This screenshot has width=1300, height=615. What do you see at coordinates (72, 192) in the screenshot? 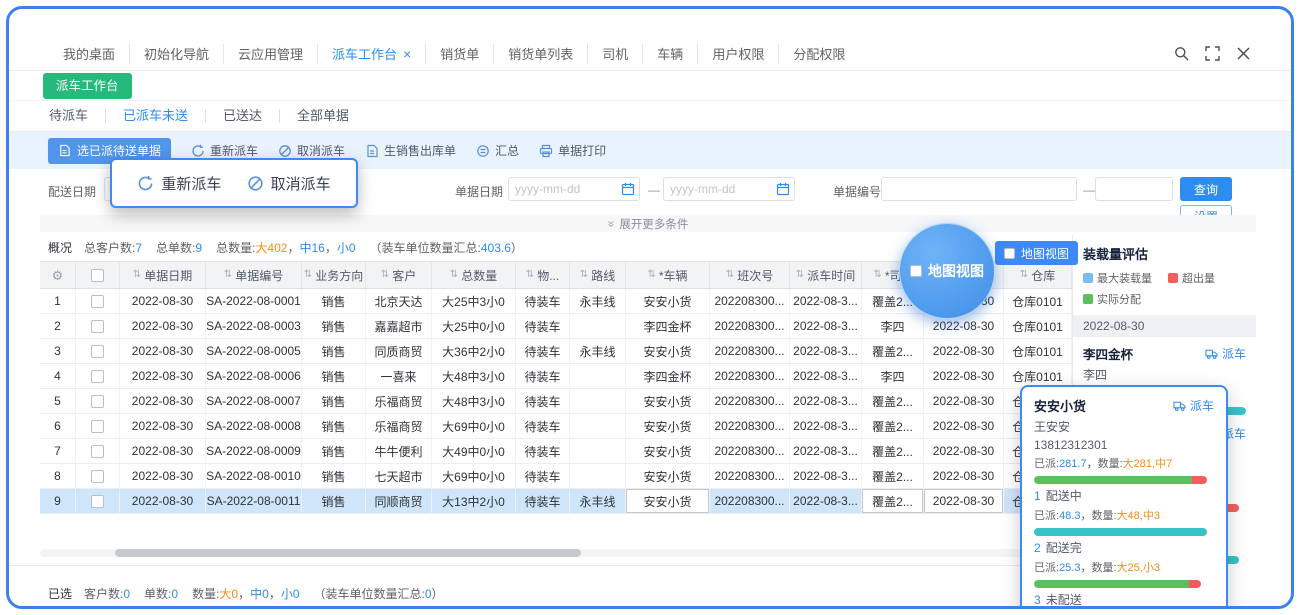
I see `delivery-date-label: 配送日期` at bounding box center [72, 192].